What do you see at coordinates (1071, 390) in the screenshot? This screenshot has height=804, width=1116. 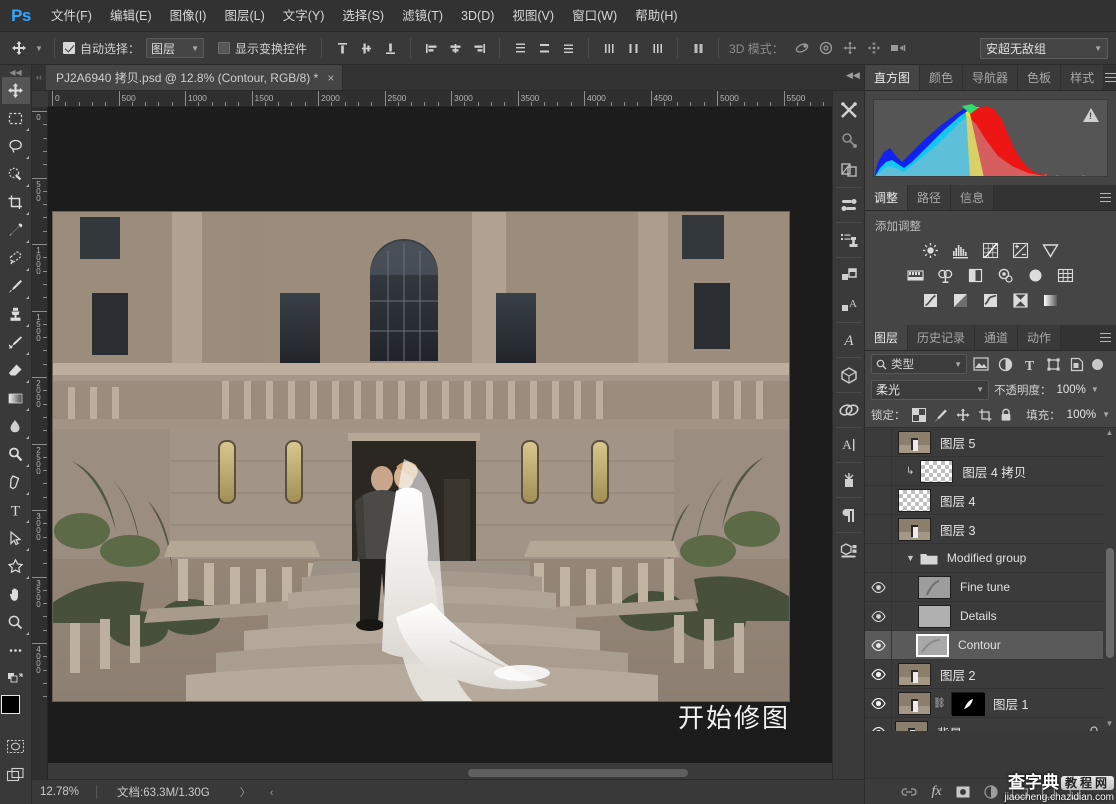 I see `opacity-value: 100%` at bounding box center [1071, 390].